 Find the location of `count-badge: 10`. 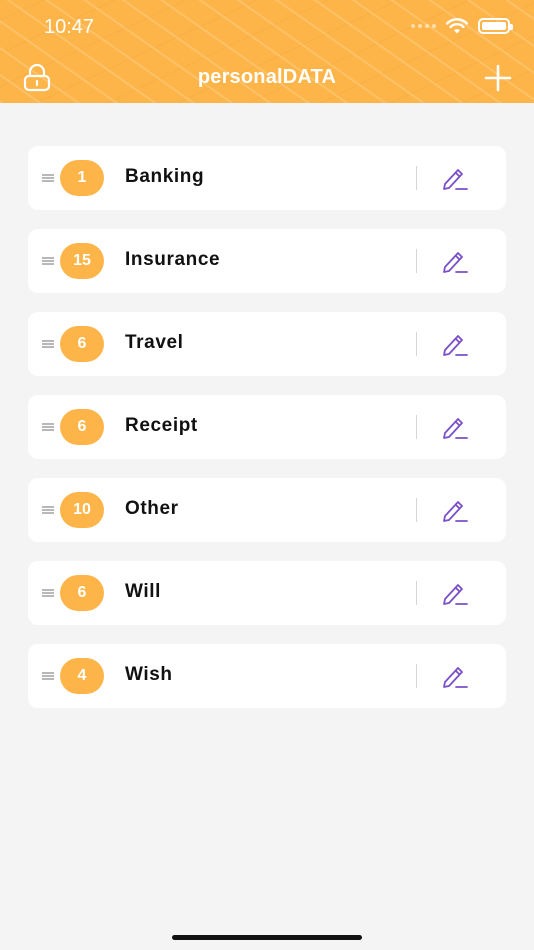

count-badge: 10 is located at coordinates (82, 510).